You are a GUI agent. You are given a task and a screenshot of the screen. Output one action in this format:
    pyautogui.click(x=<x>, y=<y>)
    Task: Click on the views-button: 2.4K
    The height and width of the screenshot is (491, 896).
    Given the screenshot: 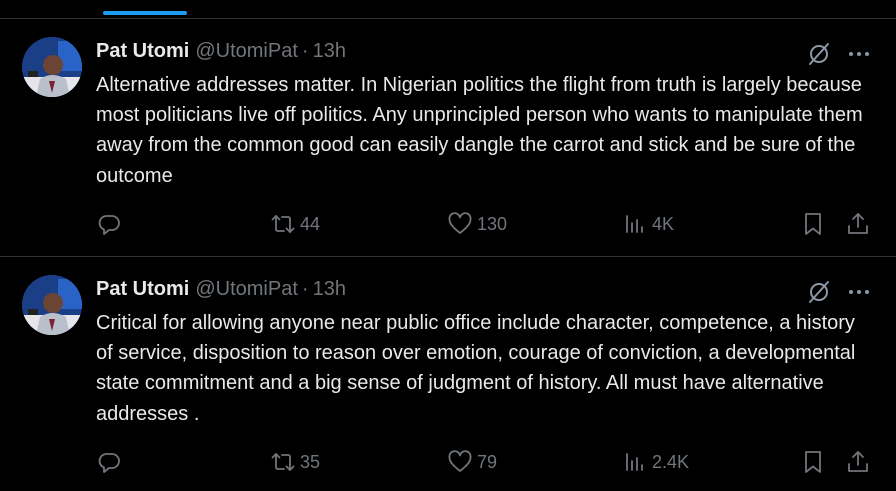 What is the action you would take?
    pyautogui.click(x=655, y=462)
    